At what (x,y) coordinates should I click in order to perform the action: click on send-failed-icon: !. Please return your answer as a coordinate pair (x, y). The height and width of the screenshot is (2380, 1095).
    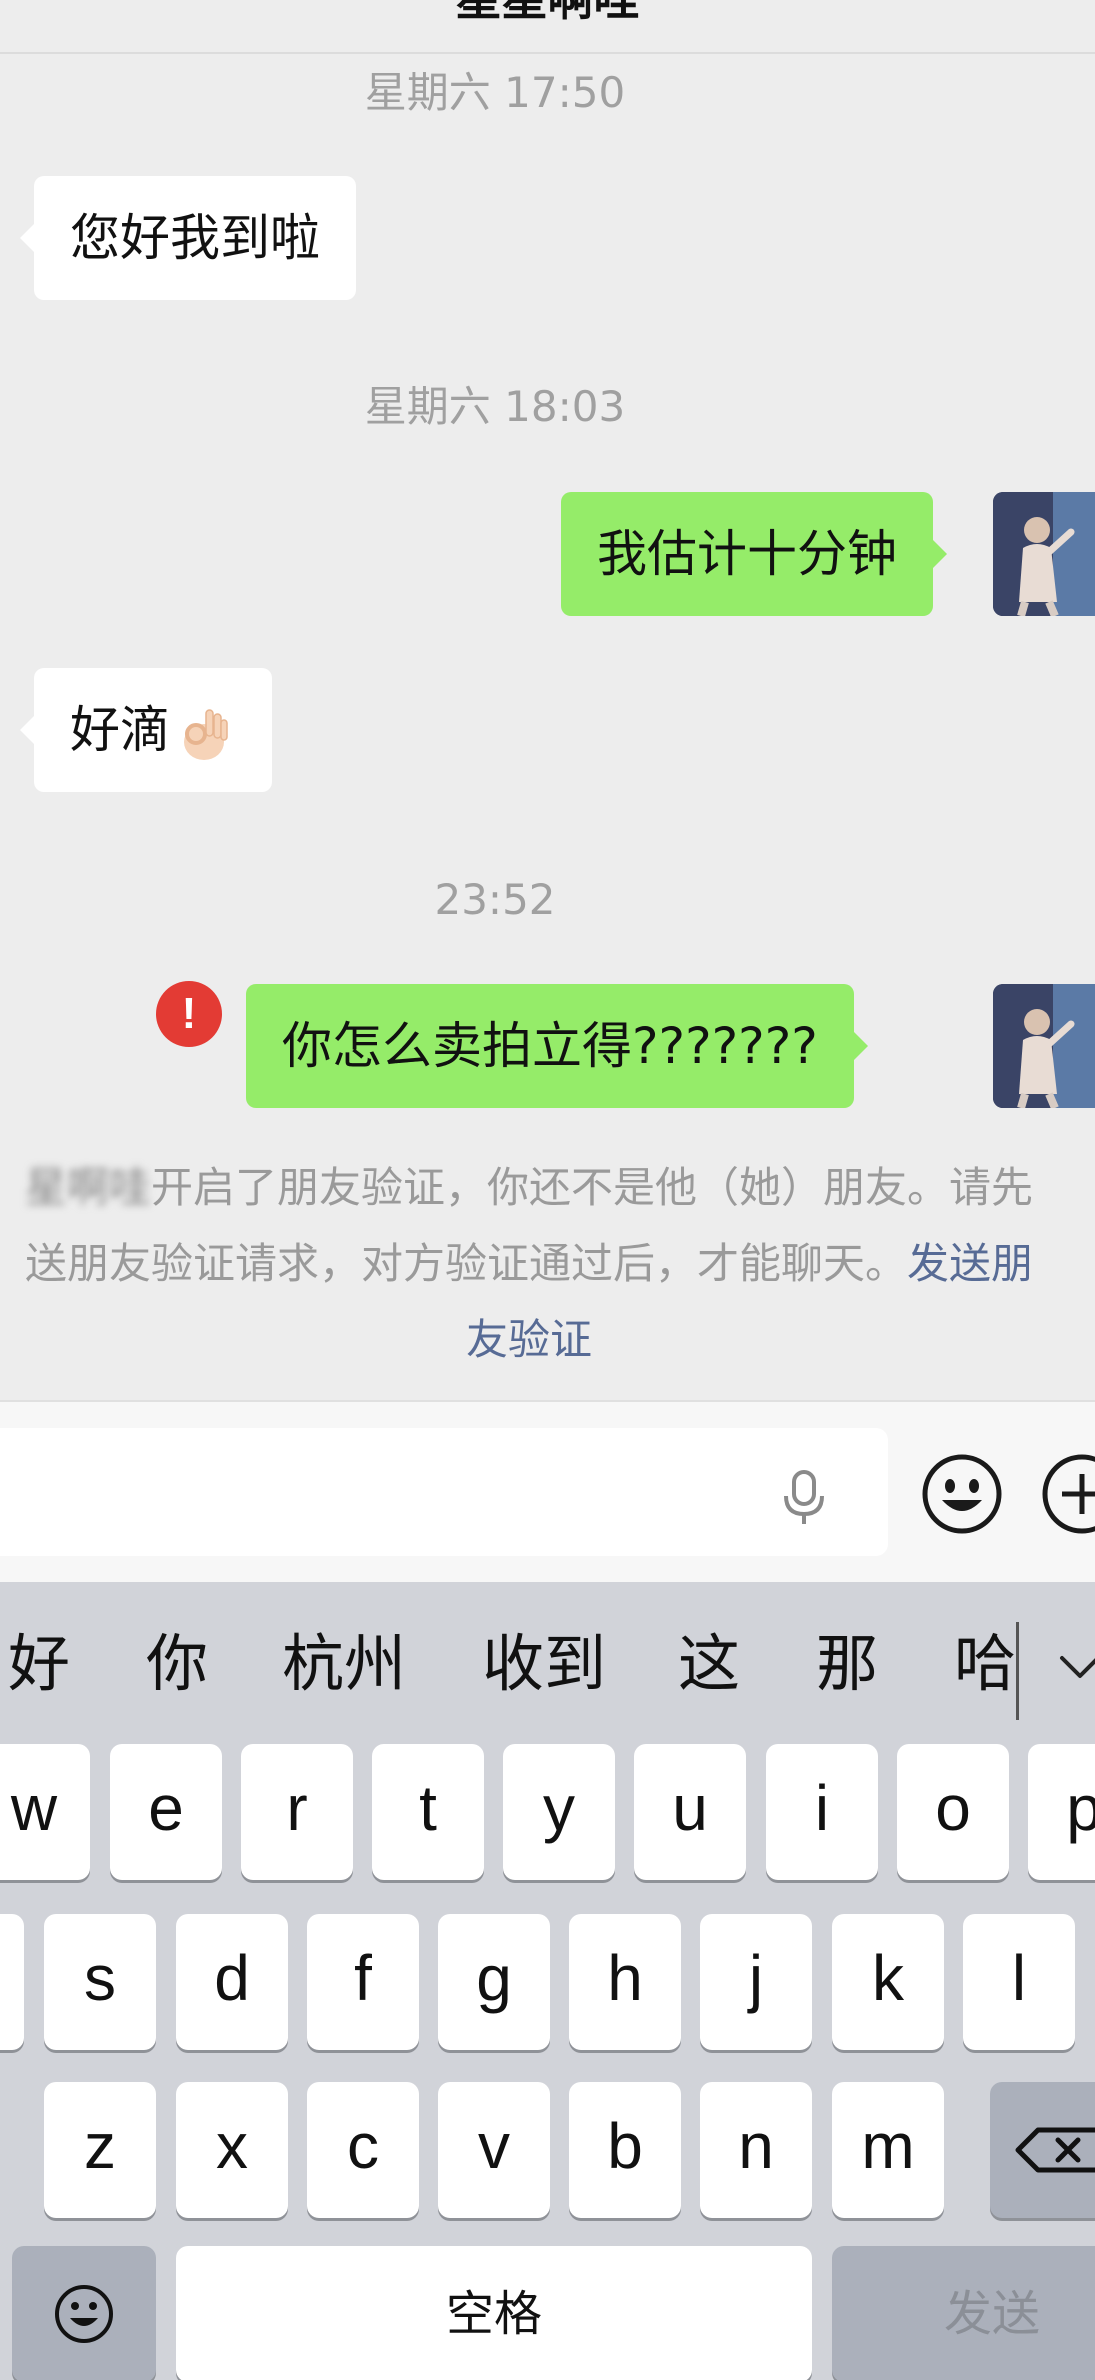
    Looking at the image, I should click on (189, 1014).